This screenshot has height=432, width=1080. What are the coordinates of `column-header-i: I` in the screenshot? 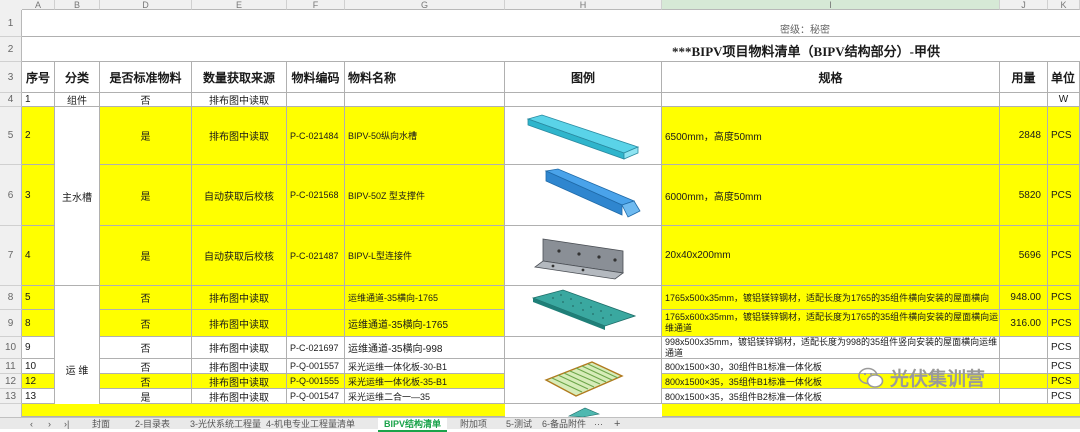 It's located at (831, 5).